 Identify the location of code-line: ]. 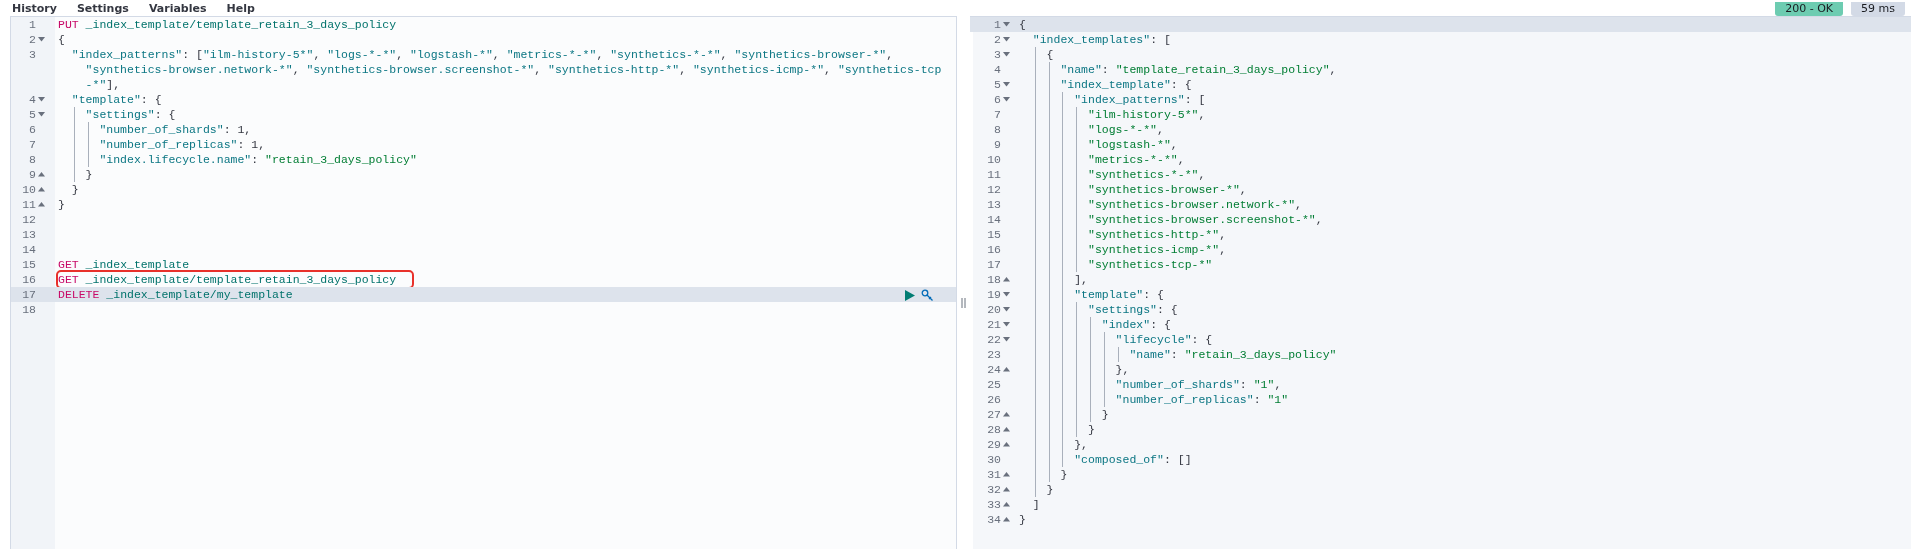
(1035, 504).